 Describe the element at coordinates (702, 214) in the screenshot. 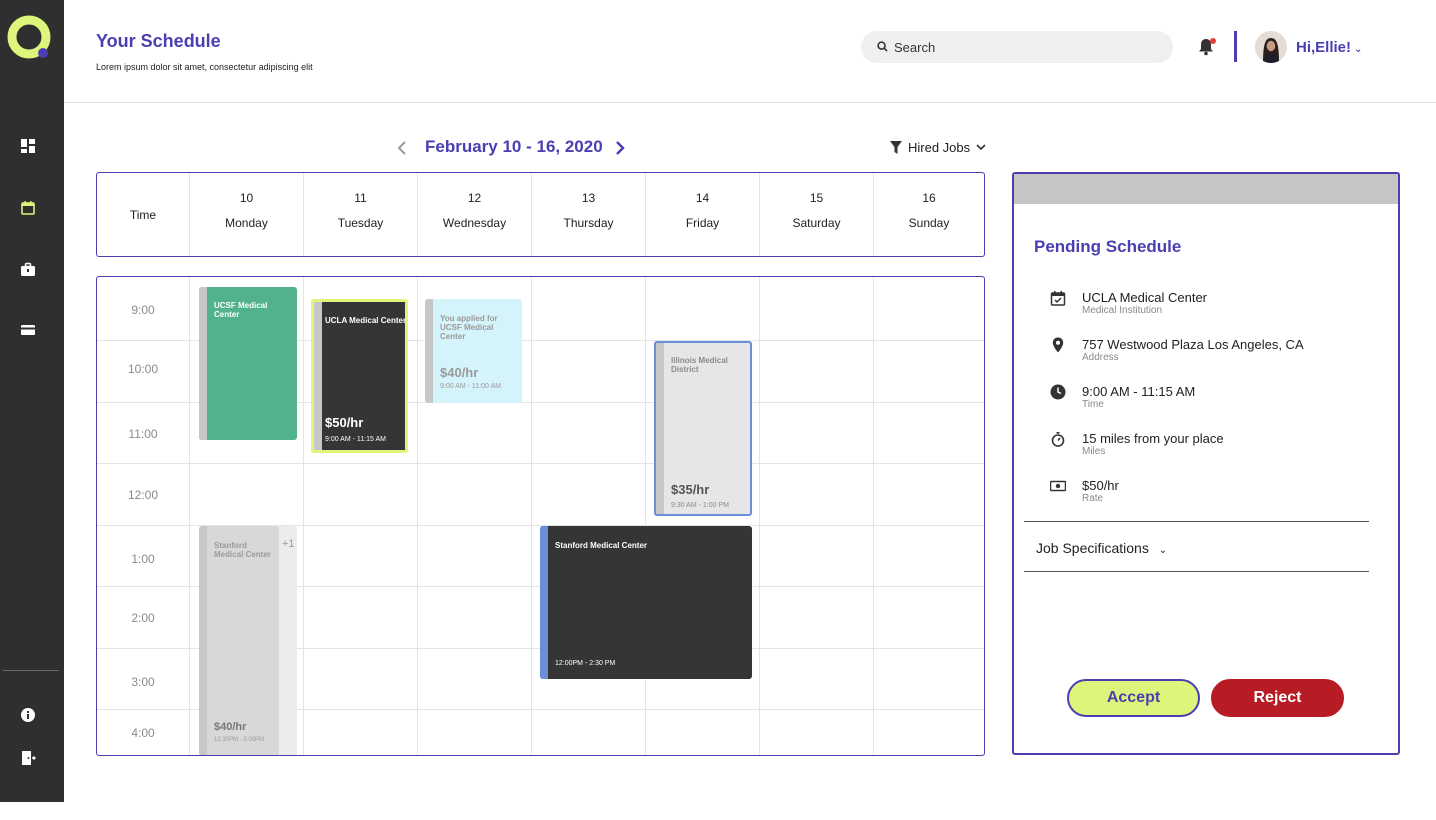

I see `day-header-friday: 14 Friday` at that location.